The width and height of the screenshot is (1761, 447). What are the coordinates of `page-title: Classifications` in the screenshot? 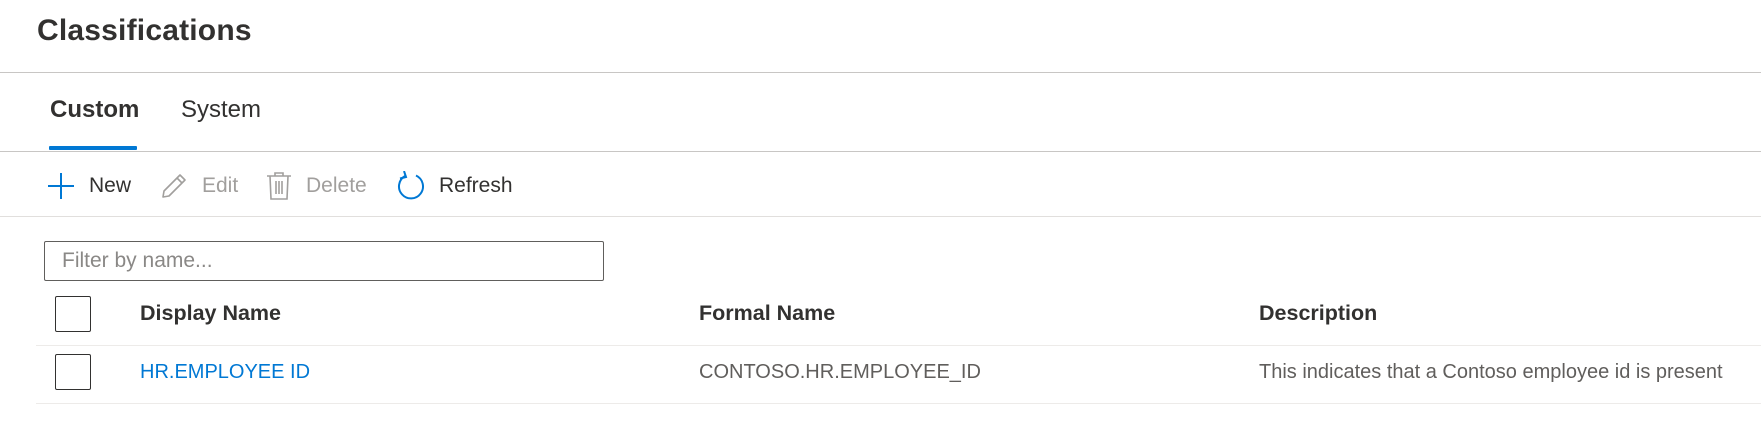 It's located at (144, 30).